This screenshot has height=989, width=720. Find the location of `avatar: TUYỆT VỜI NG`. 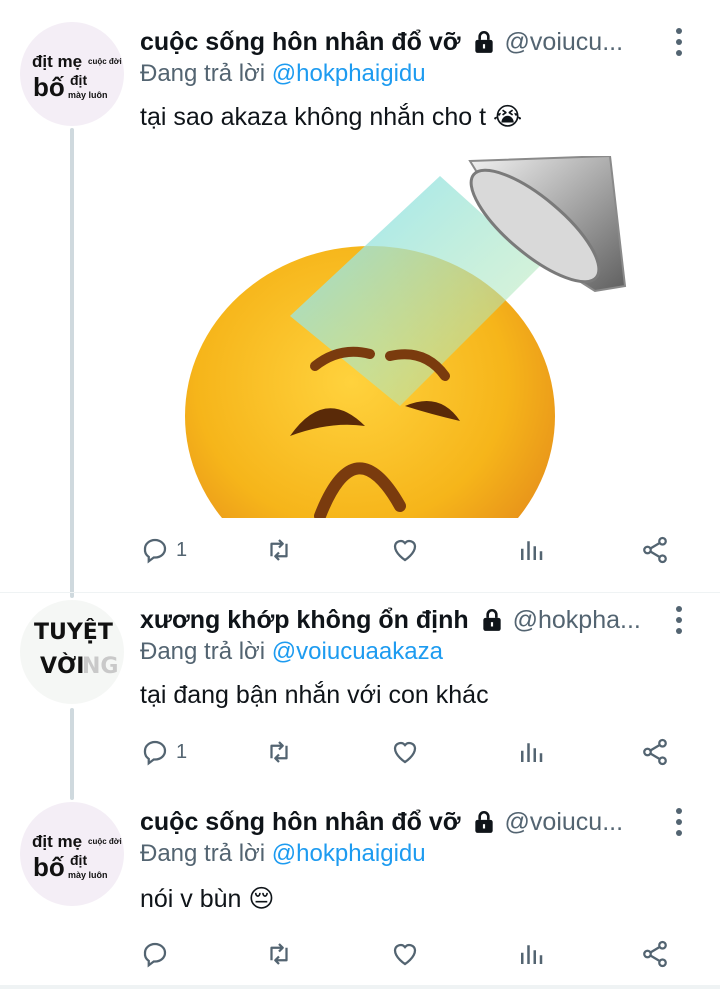

avatar: TUYỆT VỜI NG is located at coordinates (72, 652).